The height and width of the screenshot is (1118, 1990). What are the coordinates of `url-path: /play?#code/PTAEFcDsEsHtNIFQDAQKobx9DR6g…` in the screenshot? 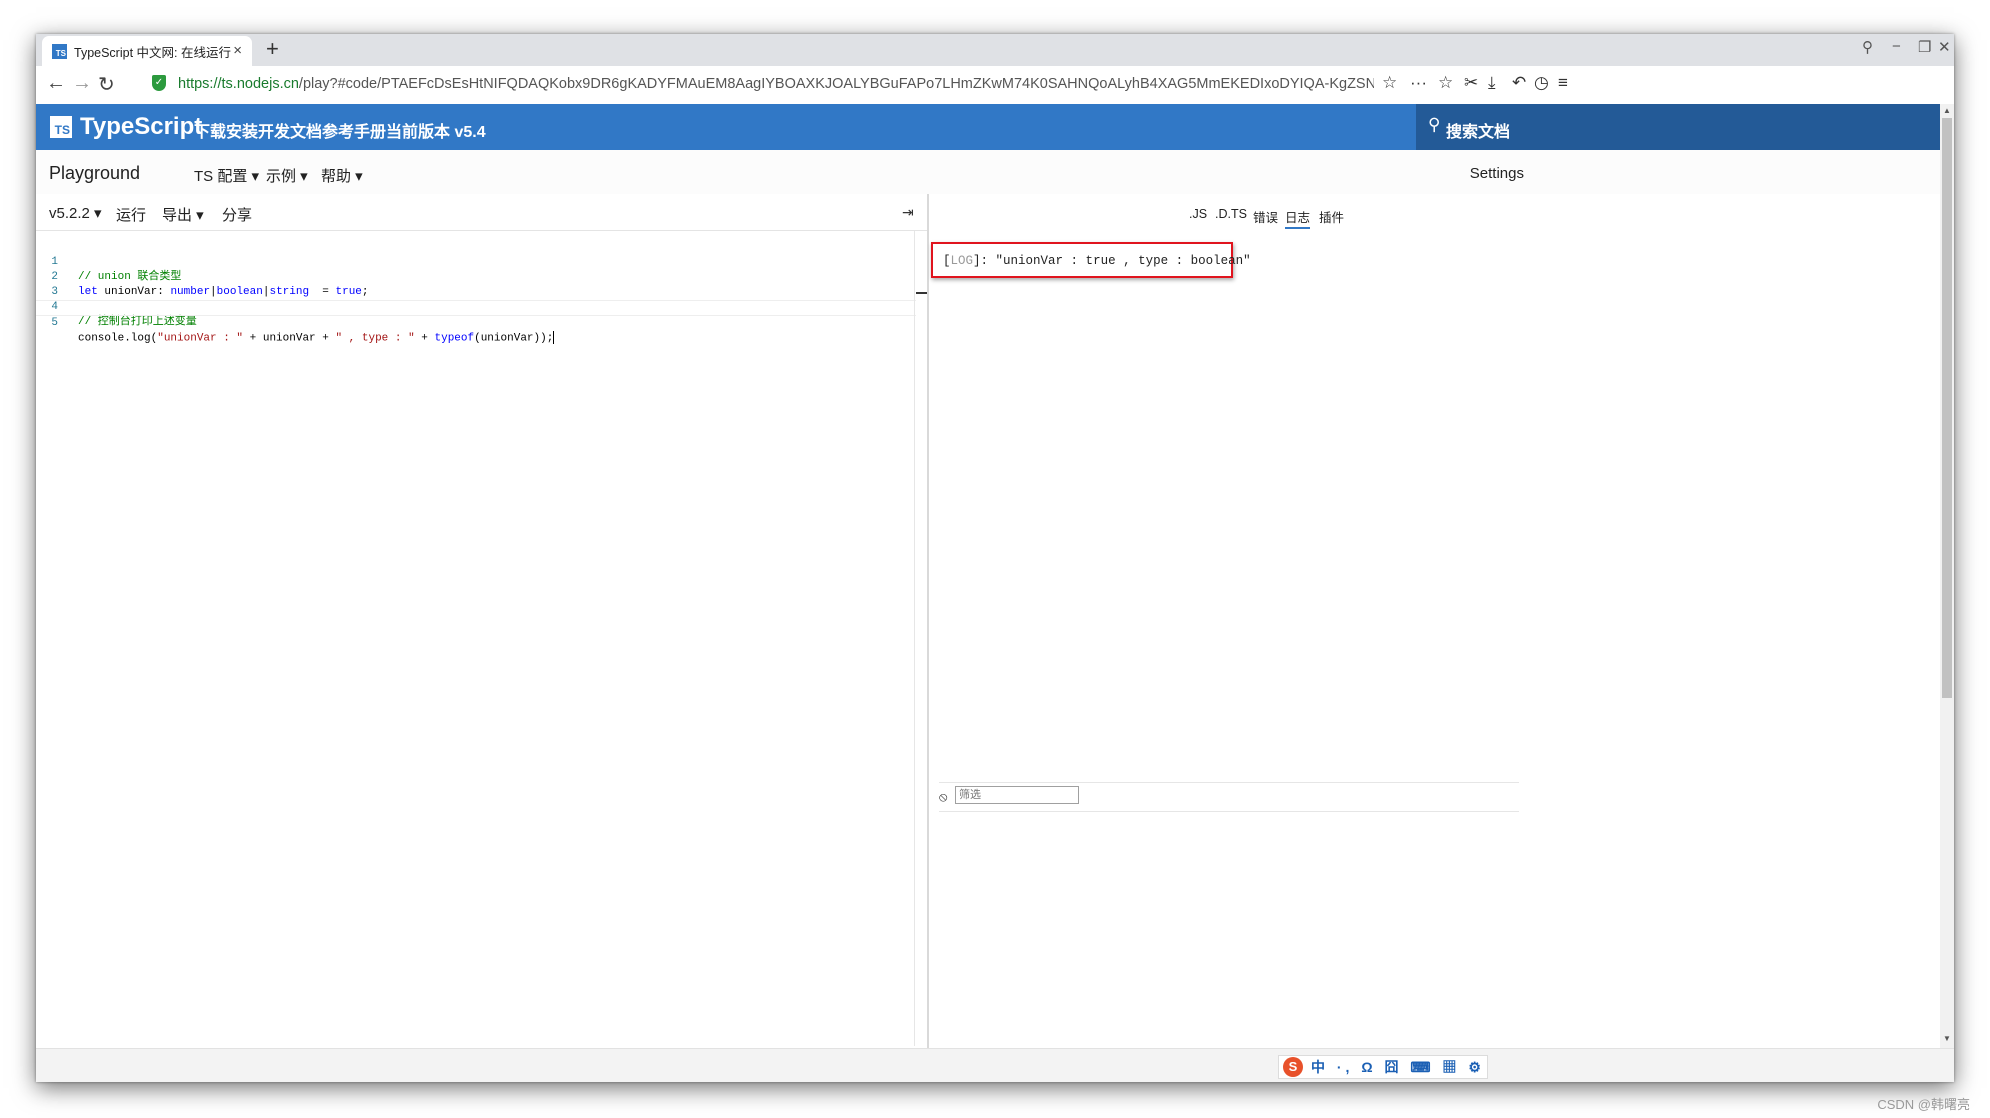 It's located at (836, 84).